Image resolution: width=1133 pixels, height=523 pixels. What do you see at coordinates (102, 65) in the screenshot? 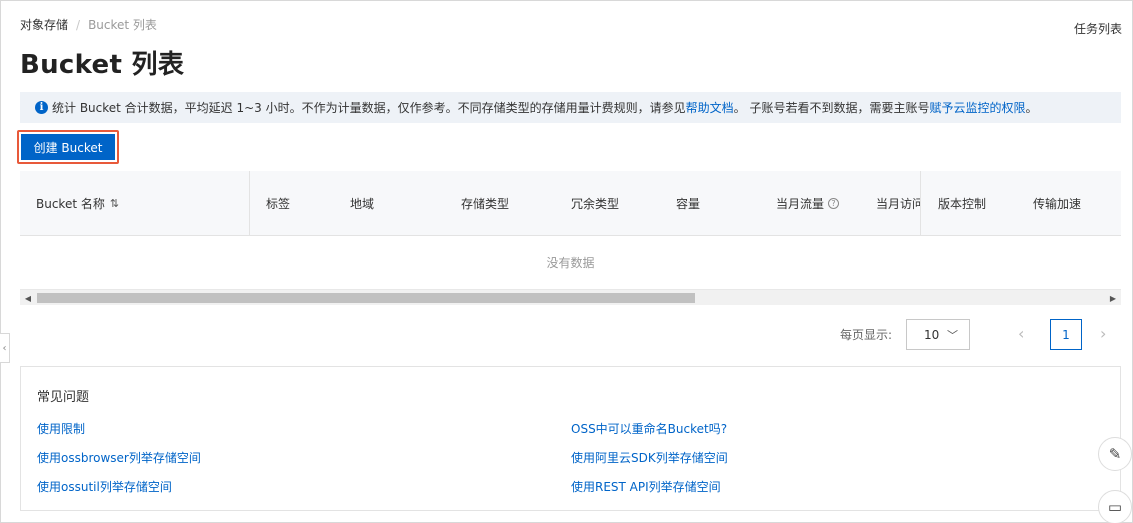
I see `page-title: Bucket 列表` at bounding box center [102, 65].